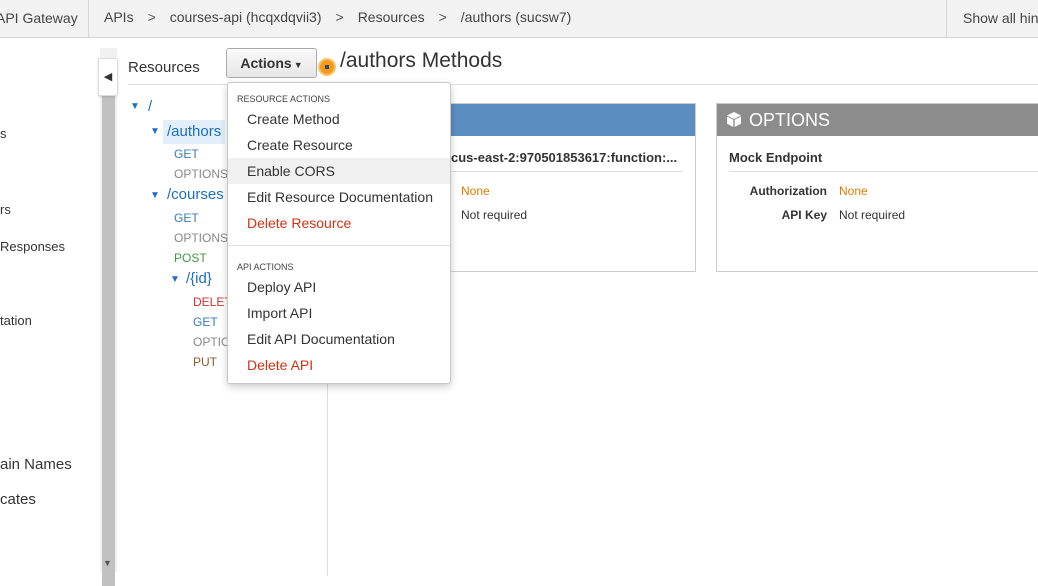  Describe the element at coordinates (298, 65) in the screenshot. I see `caret-down-icon: ▼` at that location.